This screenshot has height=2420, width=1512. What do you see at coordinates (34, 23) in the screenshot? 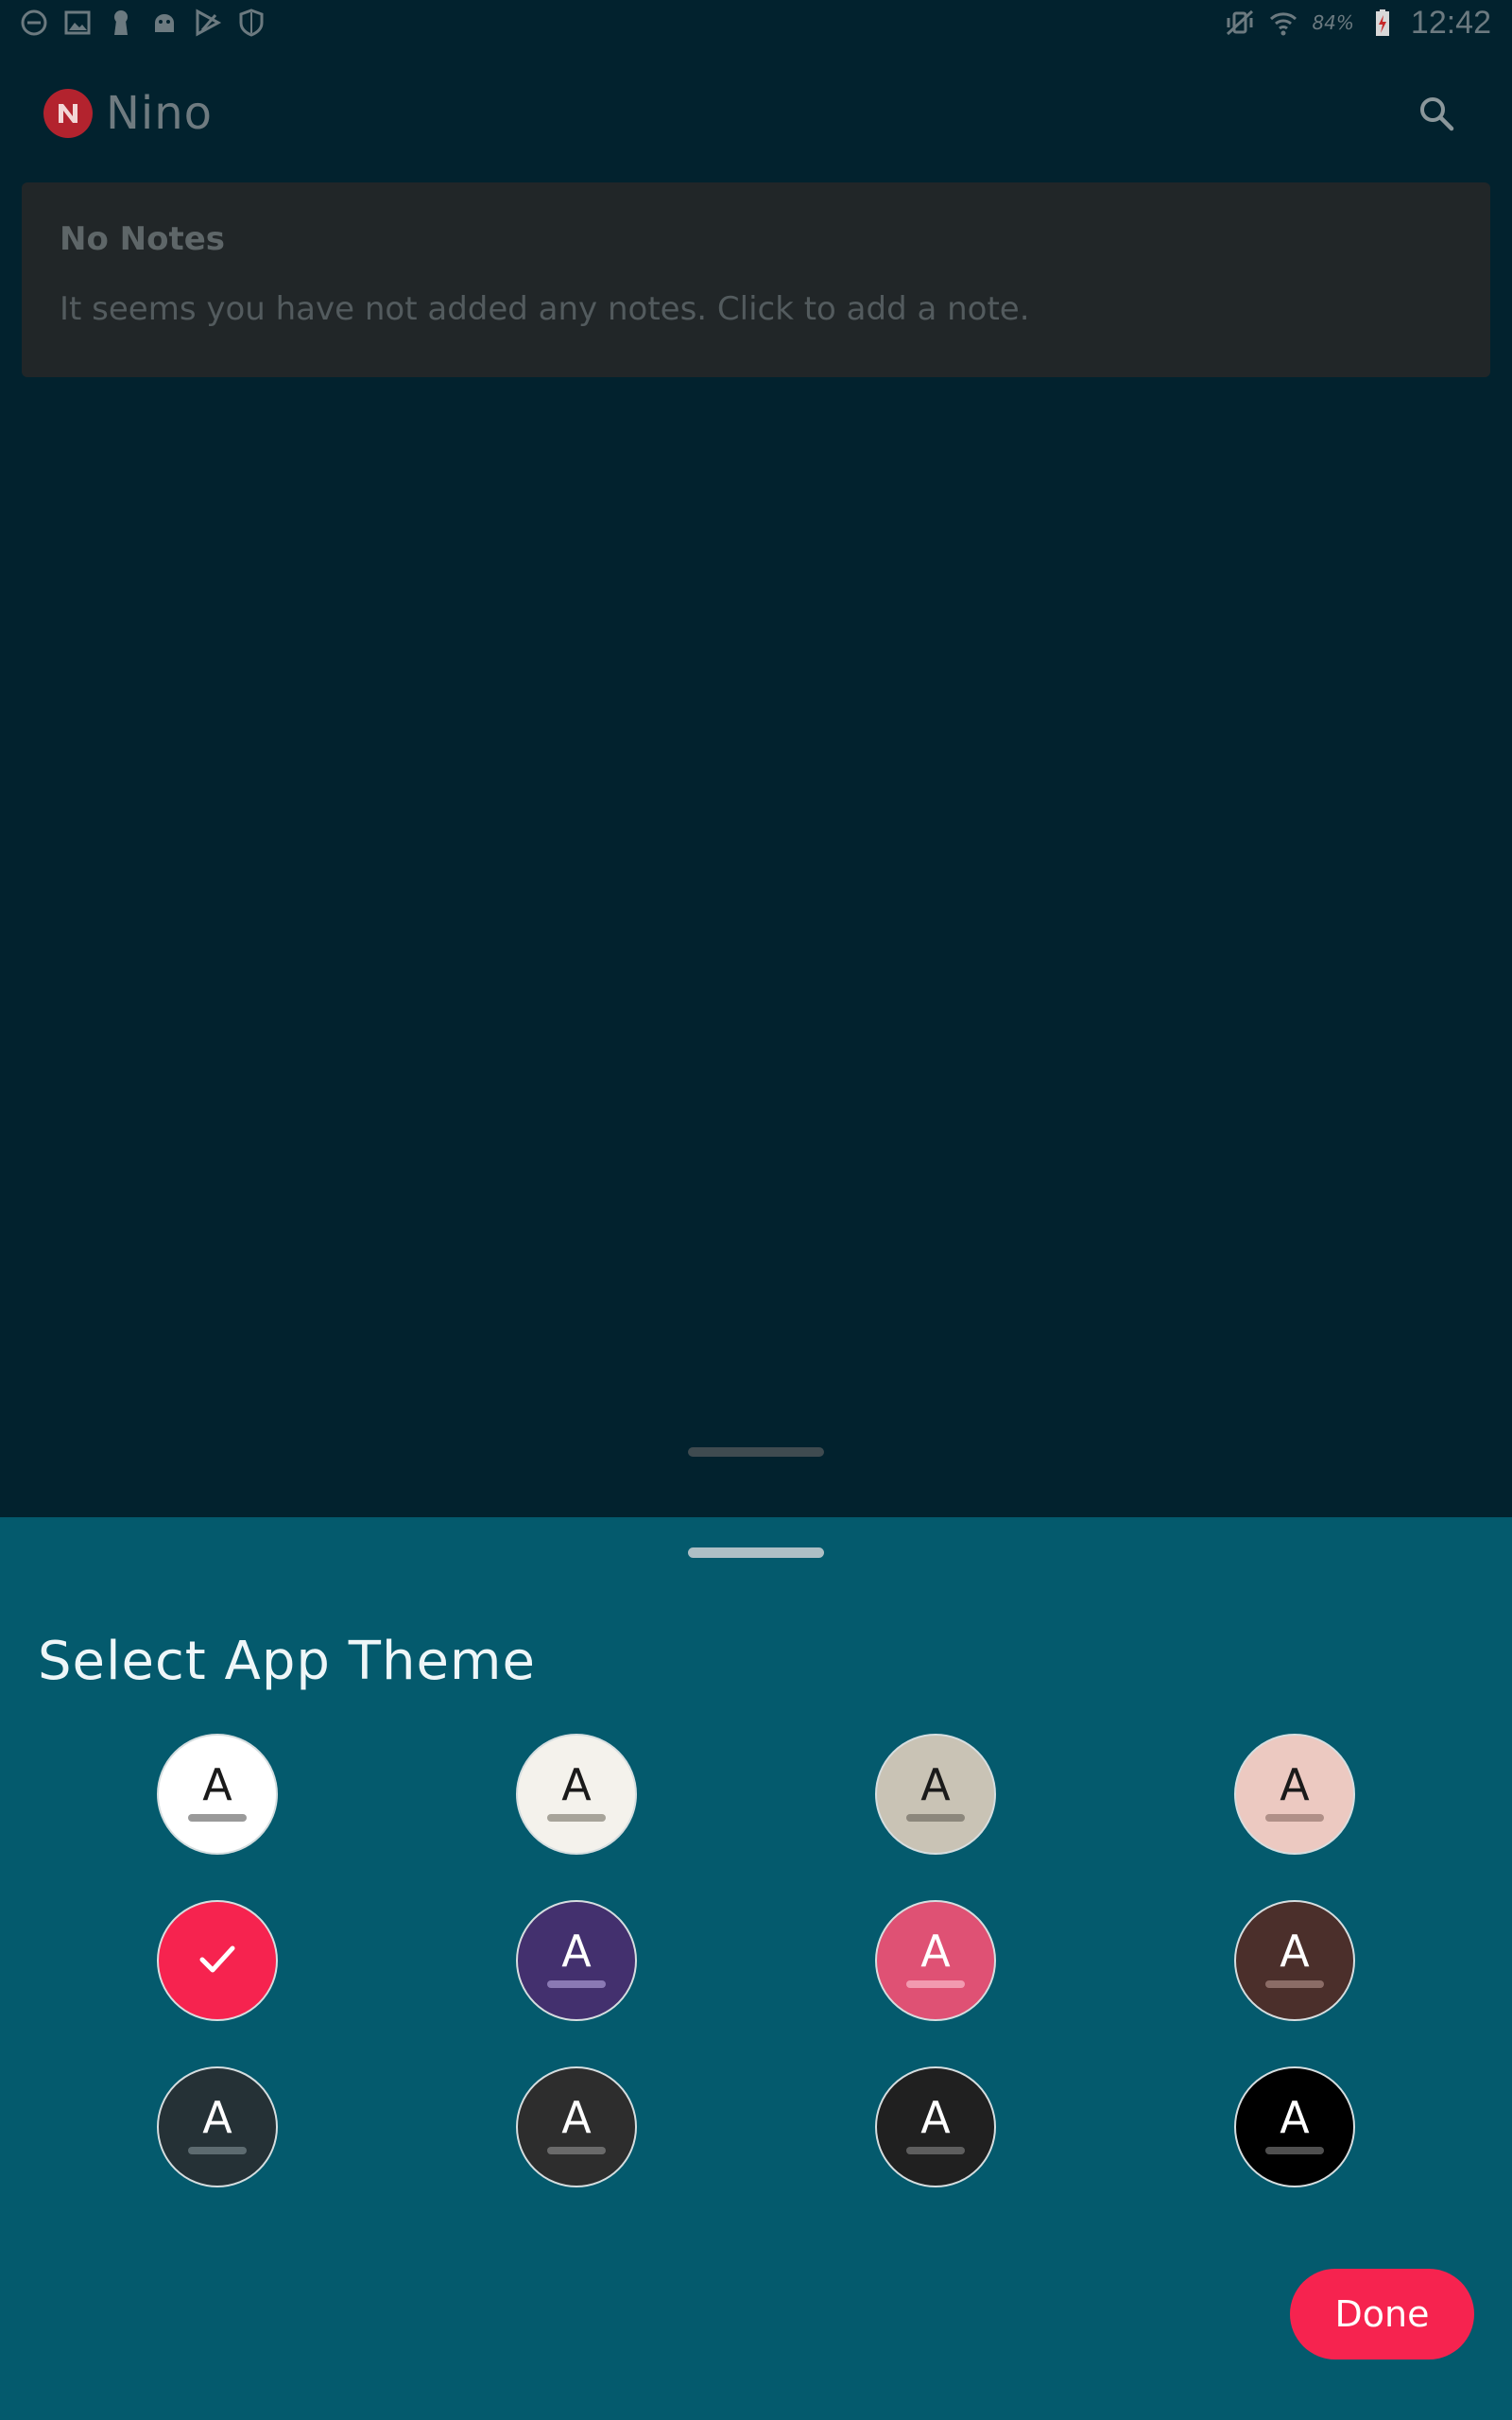
I see `do-not-disturb-icon` at bounding box center [34, 23].